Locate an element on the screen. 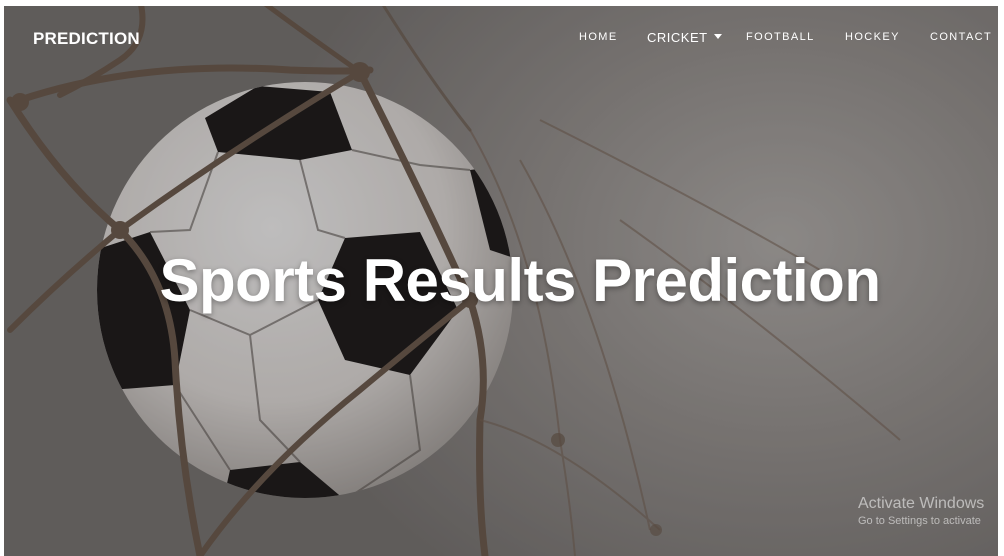 Image resolution: width=1004 pixels, height=556 pixels. nav-menu: HOME CRICKET FOOTBALL HOCKEY CONTACT is located at coordinates (502, 40).